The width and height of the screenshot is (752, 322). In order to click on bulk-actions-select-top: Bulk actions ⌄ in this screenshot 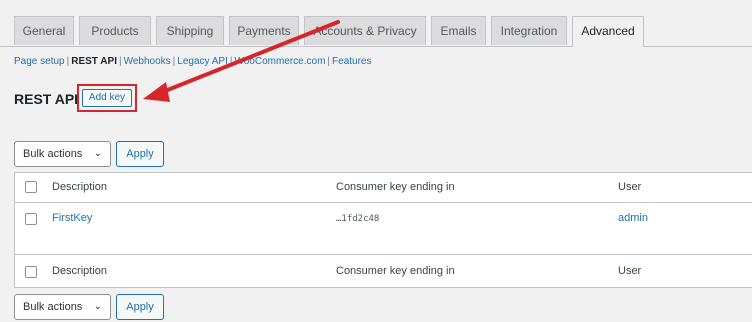, I will do `click(62, 154)`.